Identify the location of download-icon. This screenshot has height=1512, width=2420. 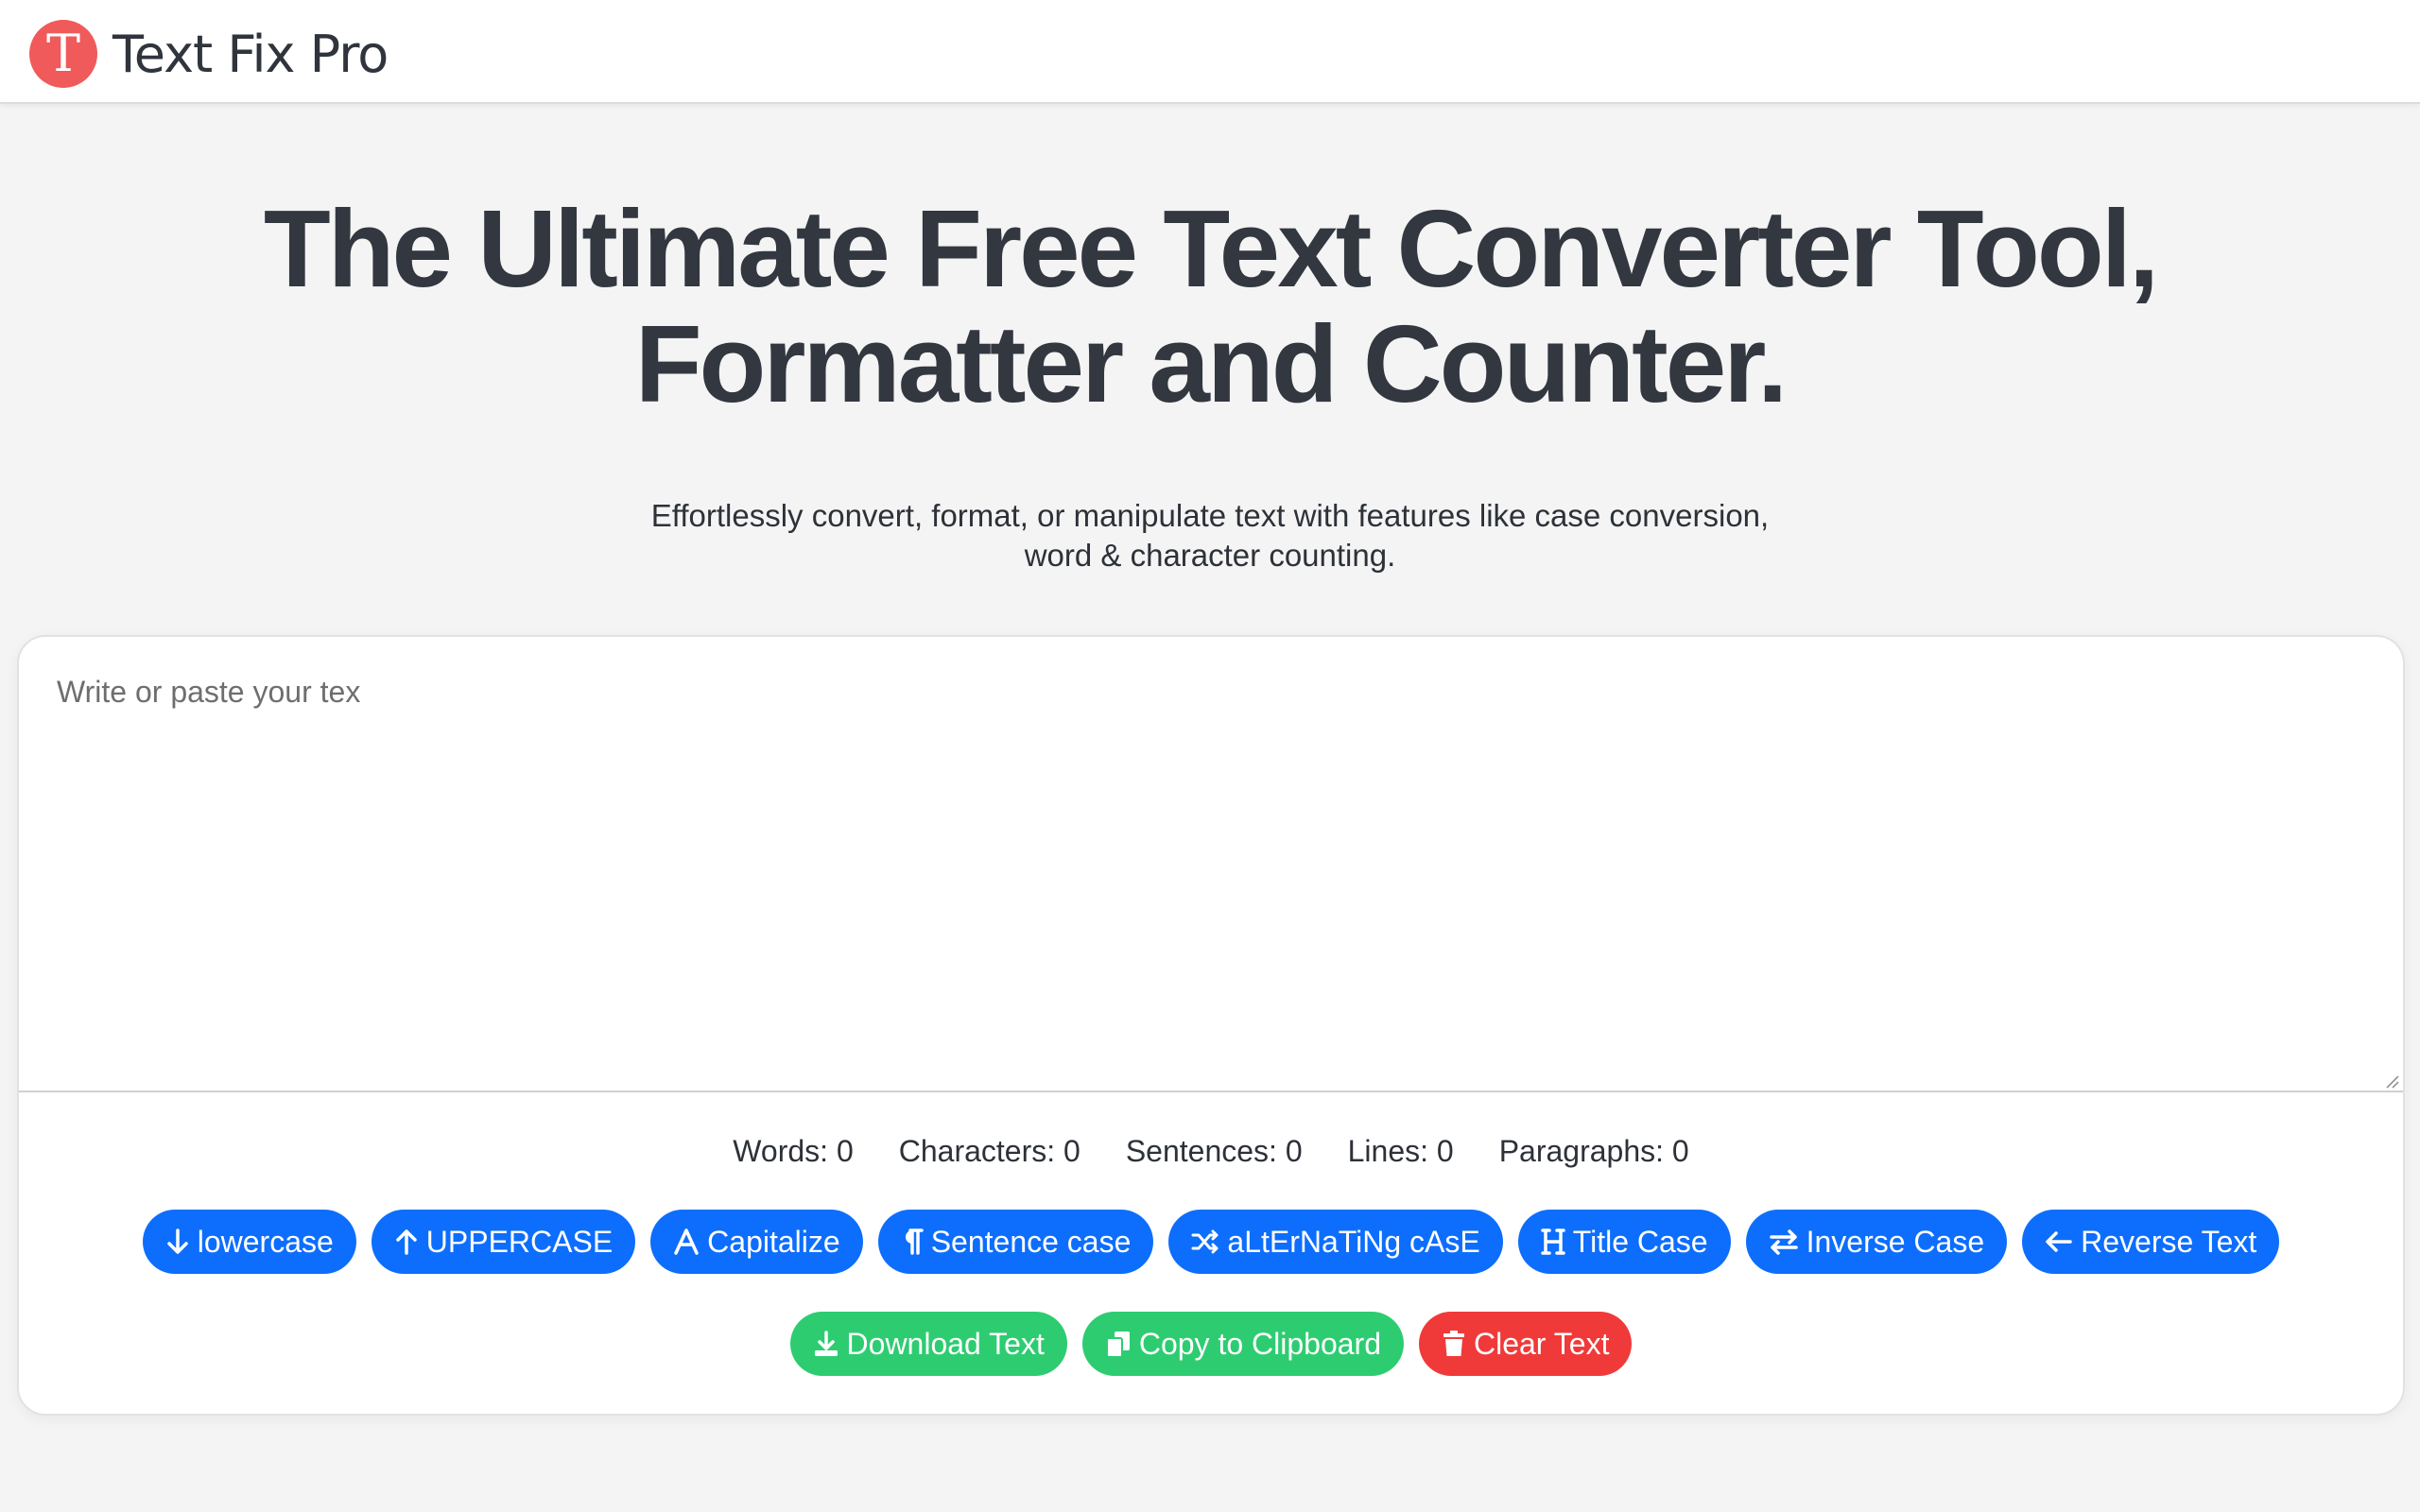
(826, 1344).